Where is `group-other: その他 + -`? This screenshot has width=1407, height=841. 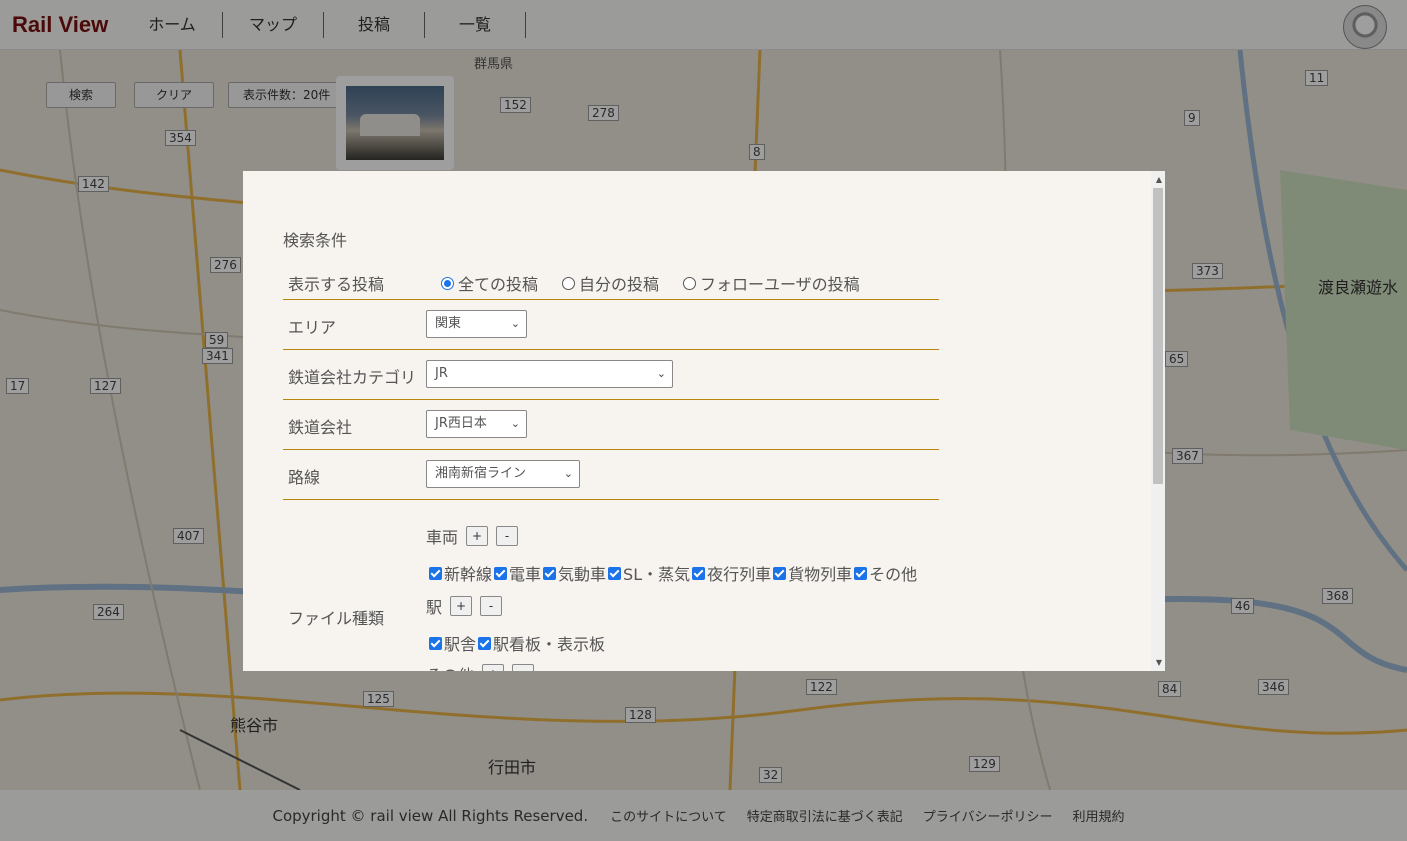 group-other: その他 + - is located at coordinates (480, 666).